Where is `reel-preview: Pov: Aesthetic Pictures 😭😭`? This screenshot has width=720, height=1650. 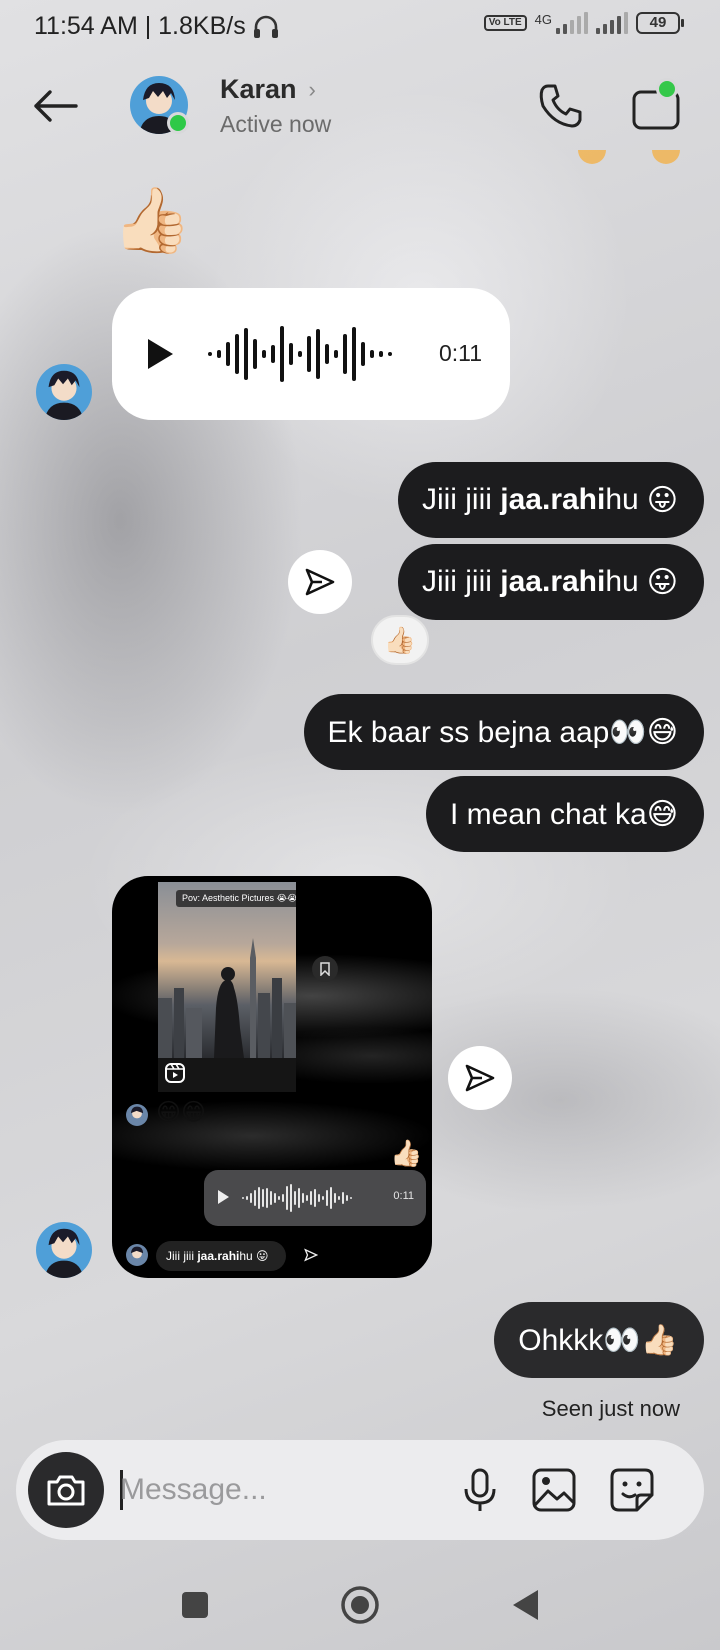
reel-preview: Pov: Aesthetic Pictures 😭😭 is located at coordinates (227, 970).